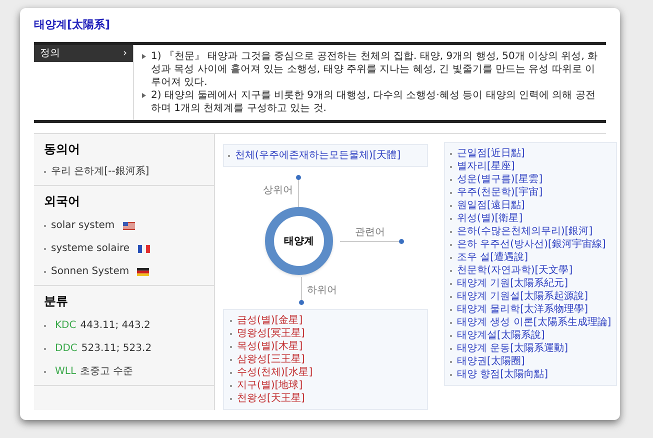 The width and height of the screenshot is (653, 438). I want to click on term-link: 태양 향점[太陽向點], so click(502, 374).